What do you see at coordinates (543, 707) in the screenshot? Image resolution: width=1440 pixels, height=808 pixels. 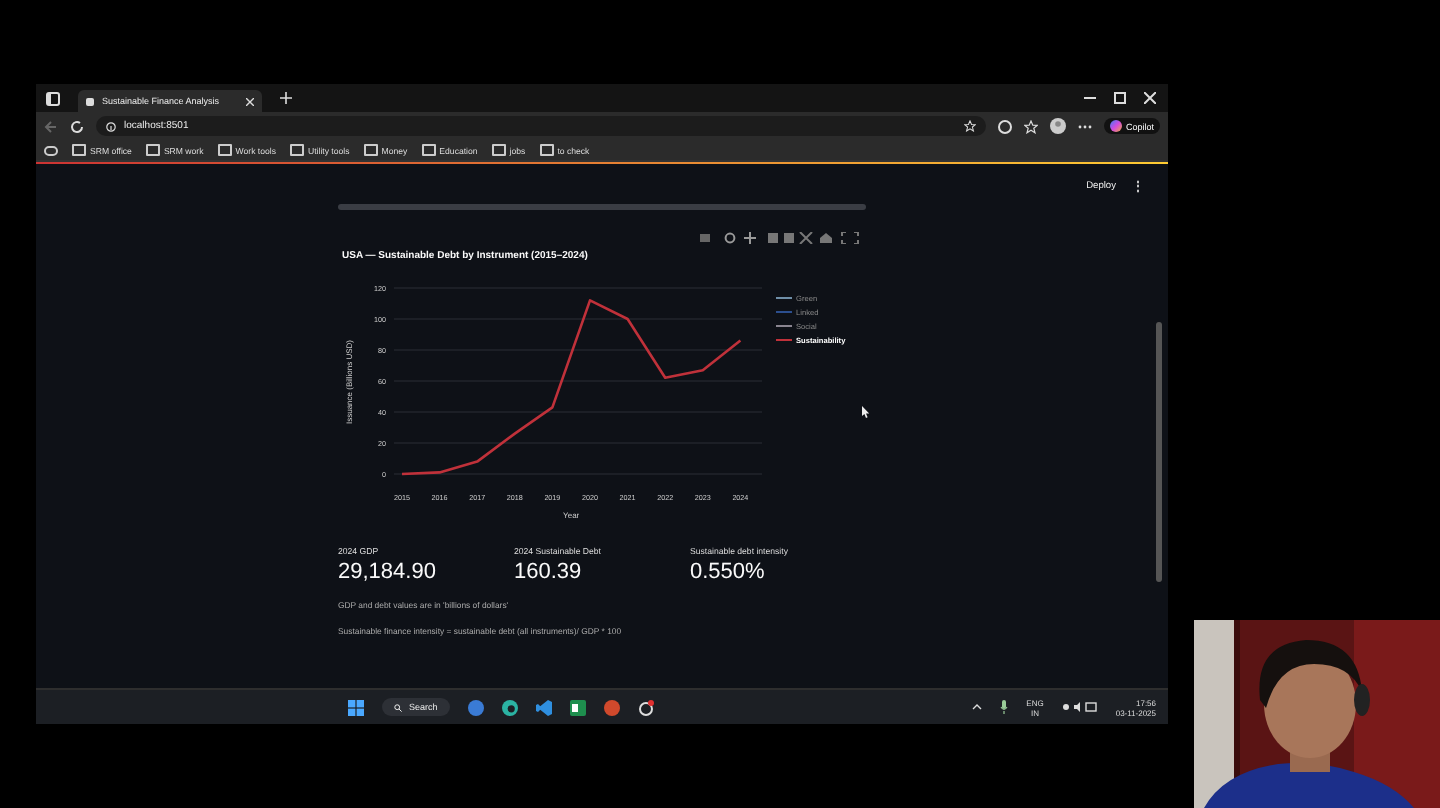 I see `code-editor-icon` at bounding box center [543, 707].